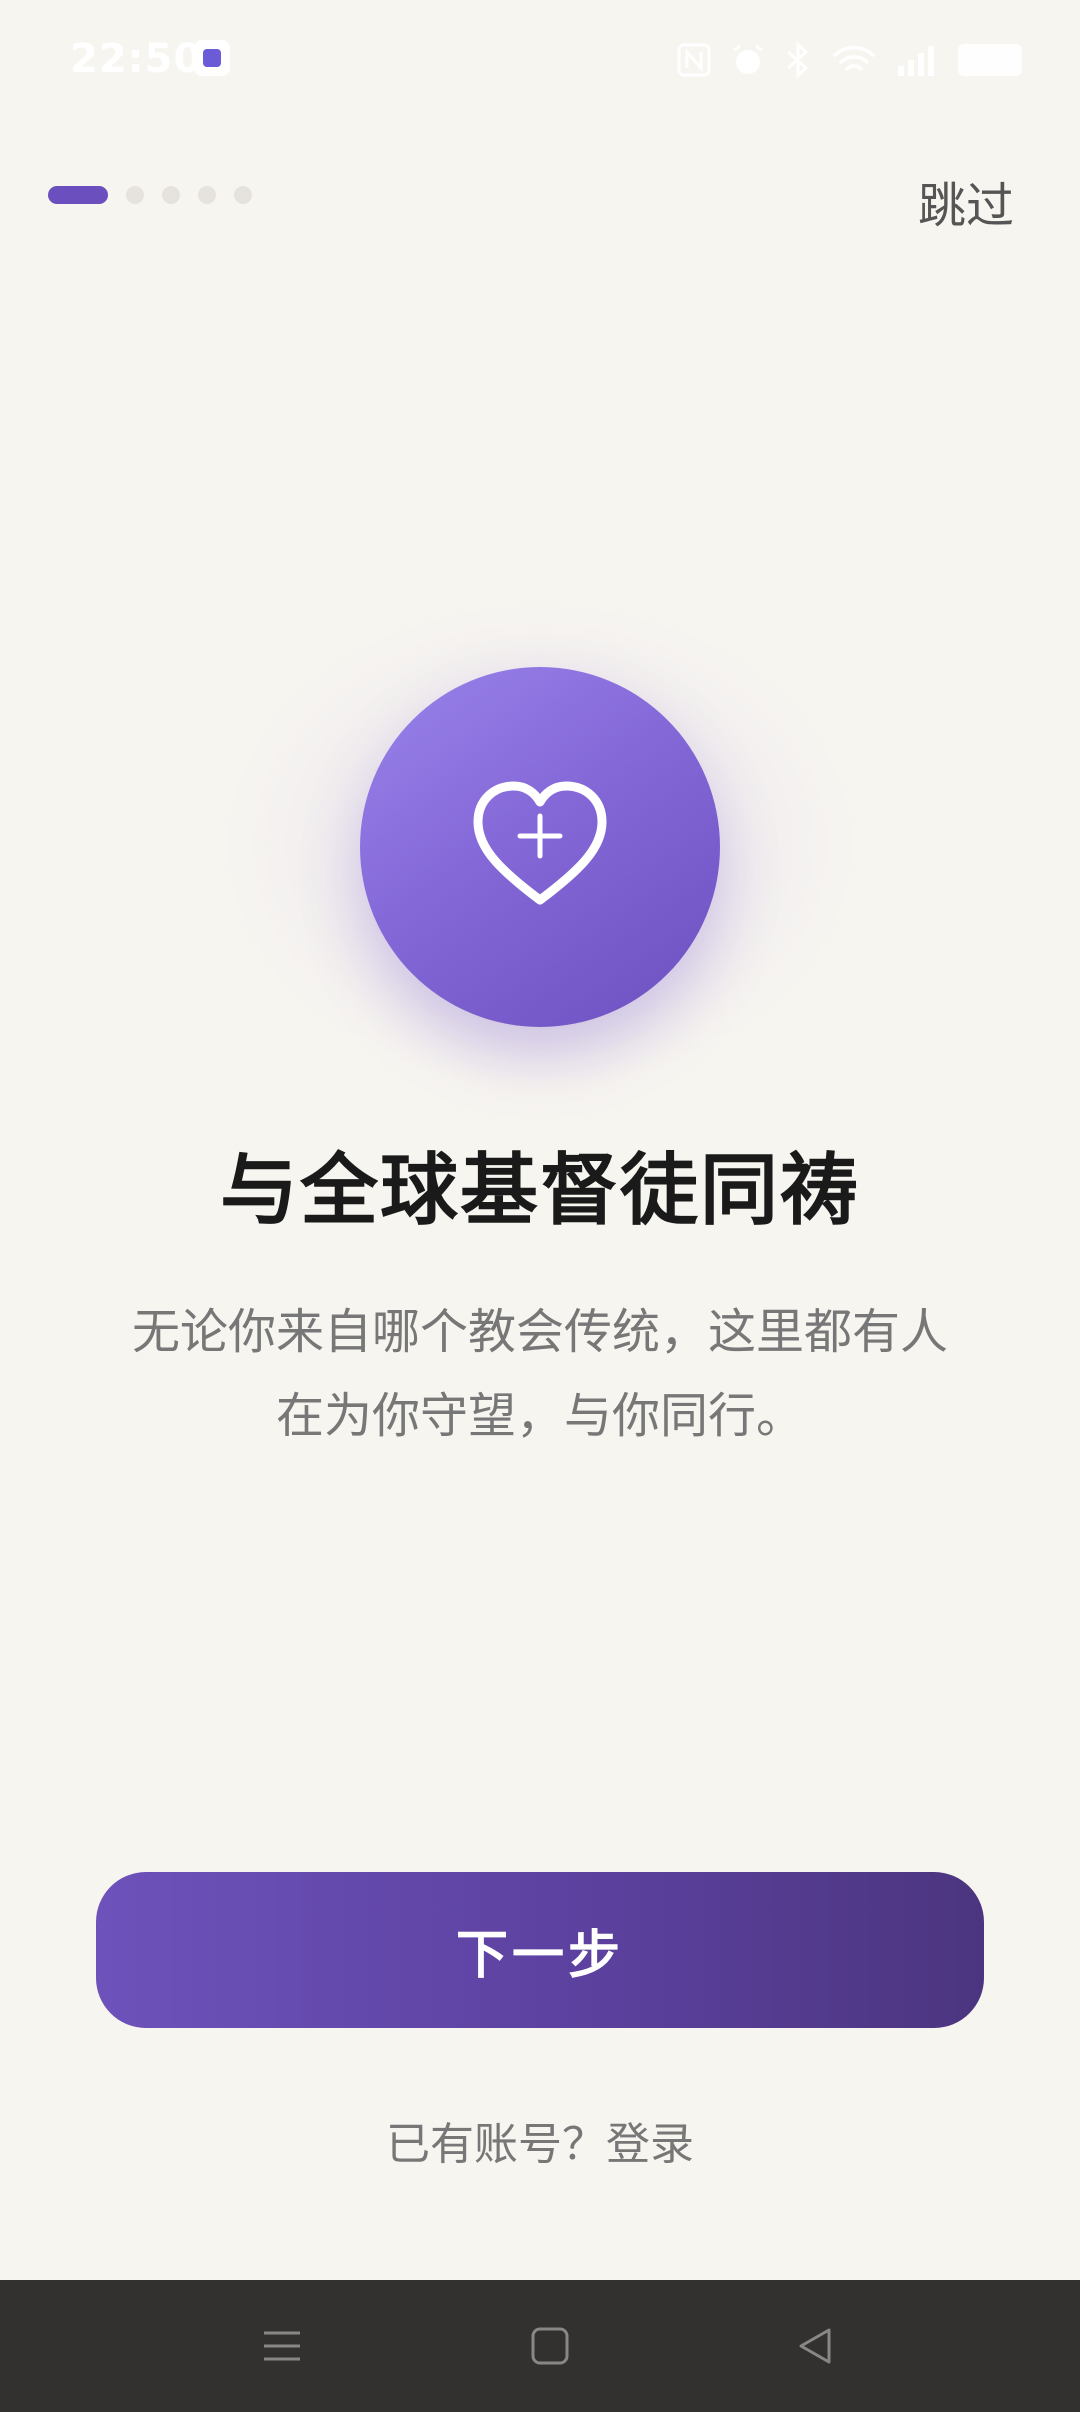 The height and width of the screenshot is (2412, 1080). I want to click on battery-icon, so click(990, 60).